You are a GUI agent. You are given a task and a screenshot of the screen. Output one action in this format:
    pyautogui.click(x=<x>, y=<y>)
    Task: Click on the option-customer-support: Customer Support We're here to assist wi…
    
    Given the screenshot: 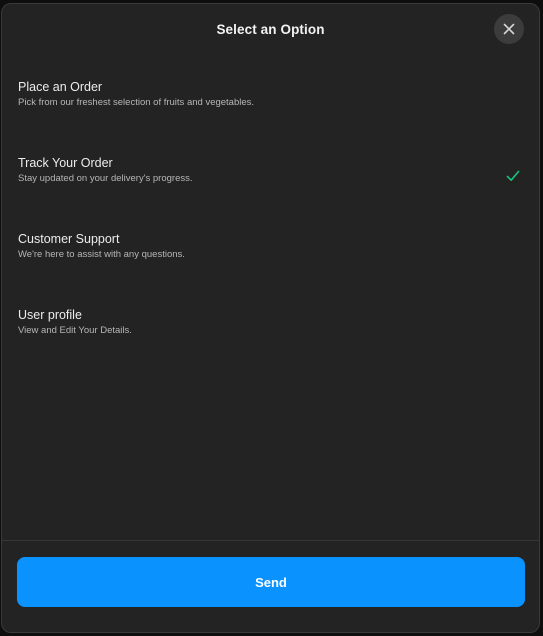 What is the action you would take?
    pyautogui.click(x=270, y=266)
    